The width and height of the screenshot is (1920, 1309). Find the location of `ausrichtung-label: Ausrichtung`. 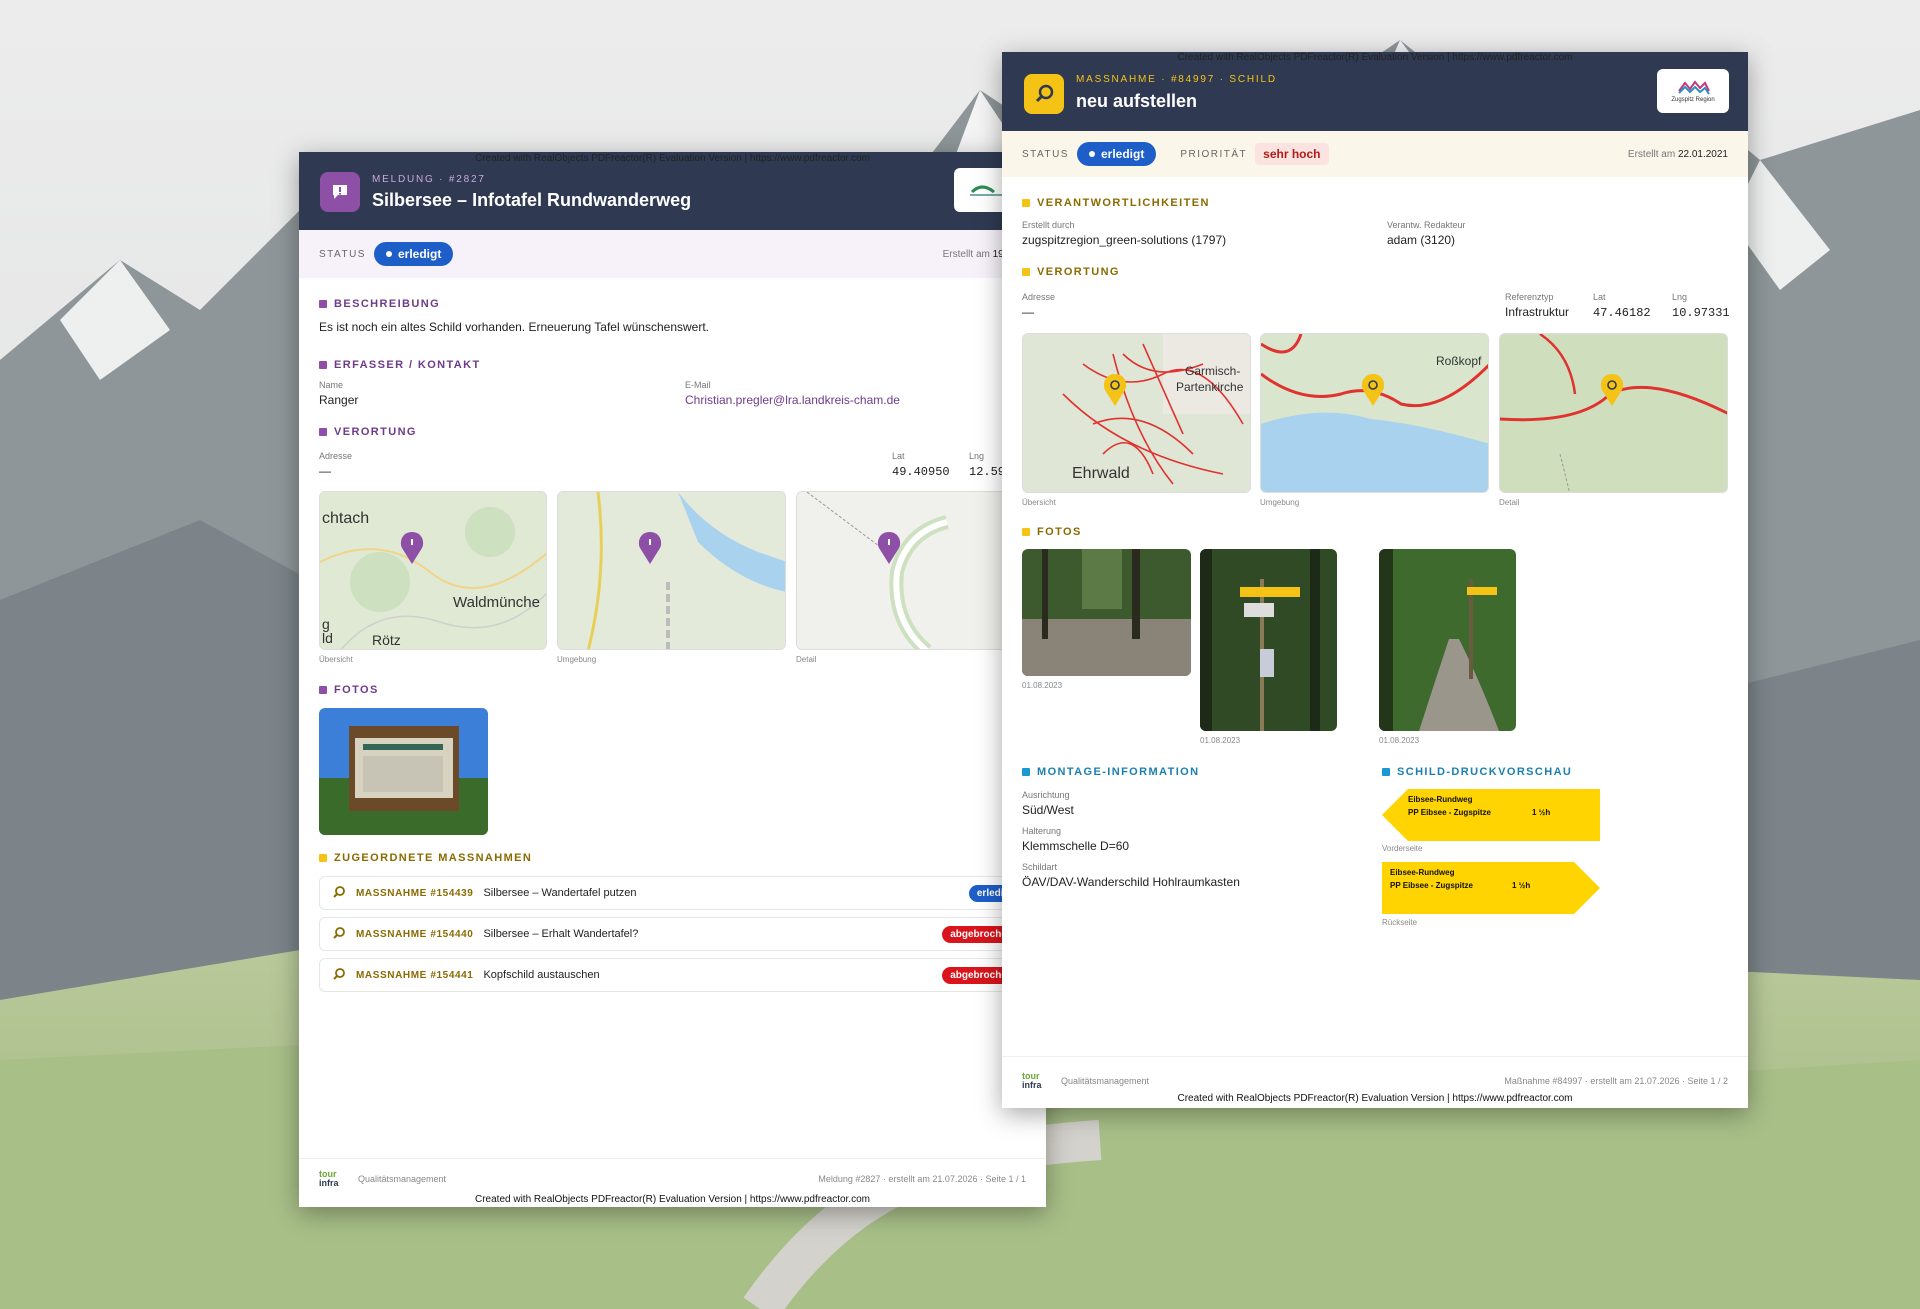

ausrichtung-label: Ausrichtung is located at coordinates (1046, 795).